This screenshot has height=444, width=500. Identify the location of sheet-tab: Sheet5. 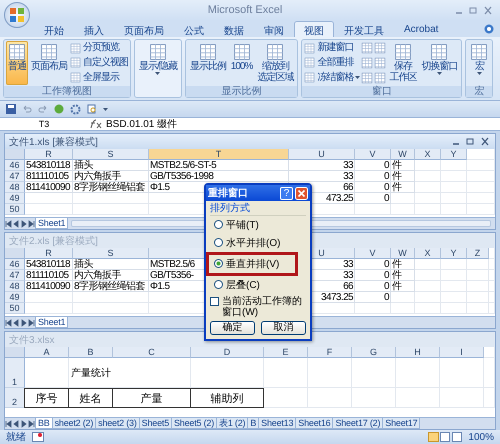
(155, 423).